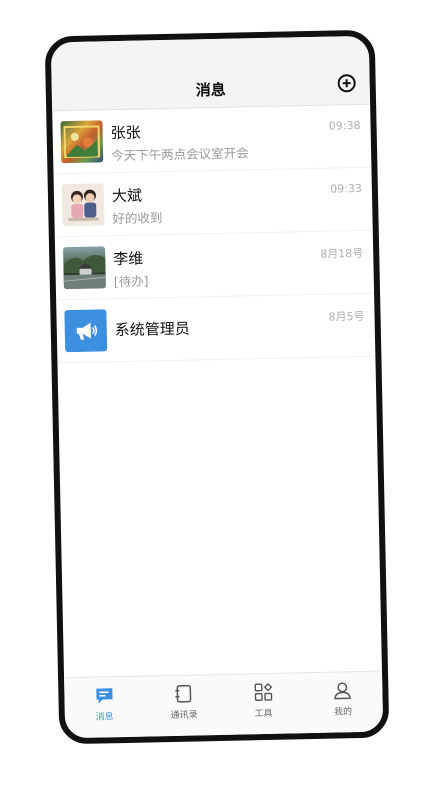 The height and width of the screenshot is (797, 448). What do you see at coordinates (127, 196) in the screenshot?
I see `contact-name: 大斌` at bounding box center [127, 196].